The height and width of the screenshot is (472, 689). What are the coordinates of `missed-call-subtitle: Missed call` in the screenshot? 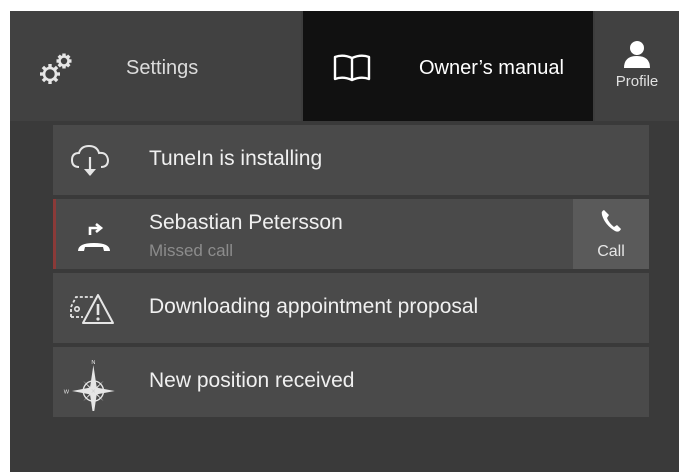 It's located at (191, 250).